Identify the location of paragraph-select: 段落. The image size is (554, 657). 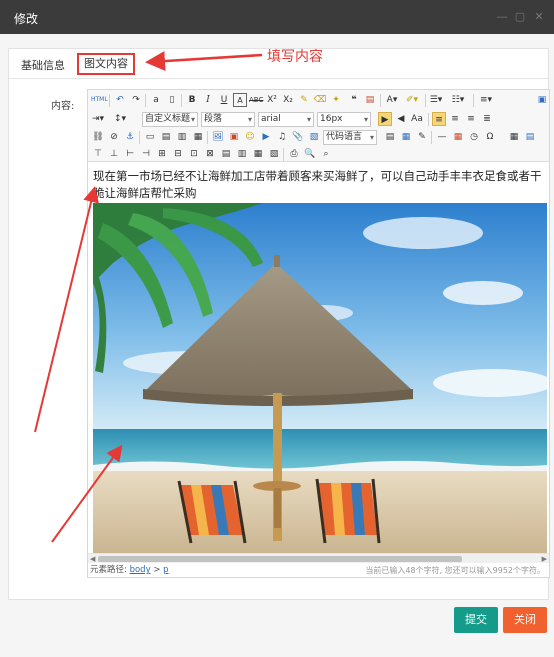
(228, 119).